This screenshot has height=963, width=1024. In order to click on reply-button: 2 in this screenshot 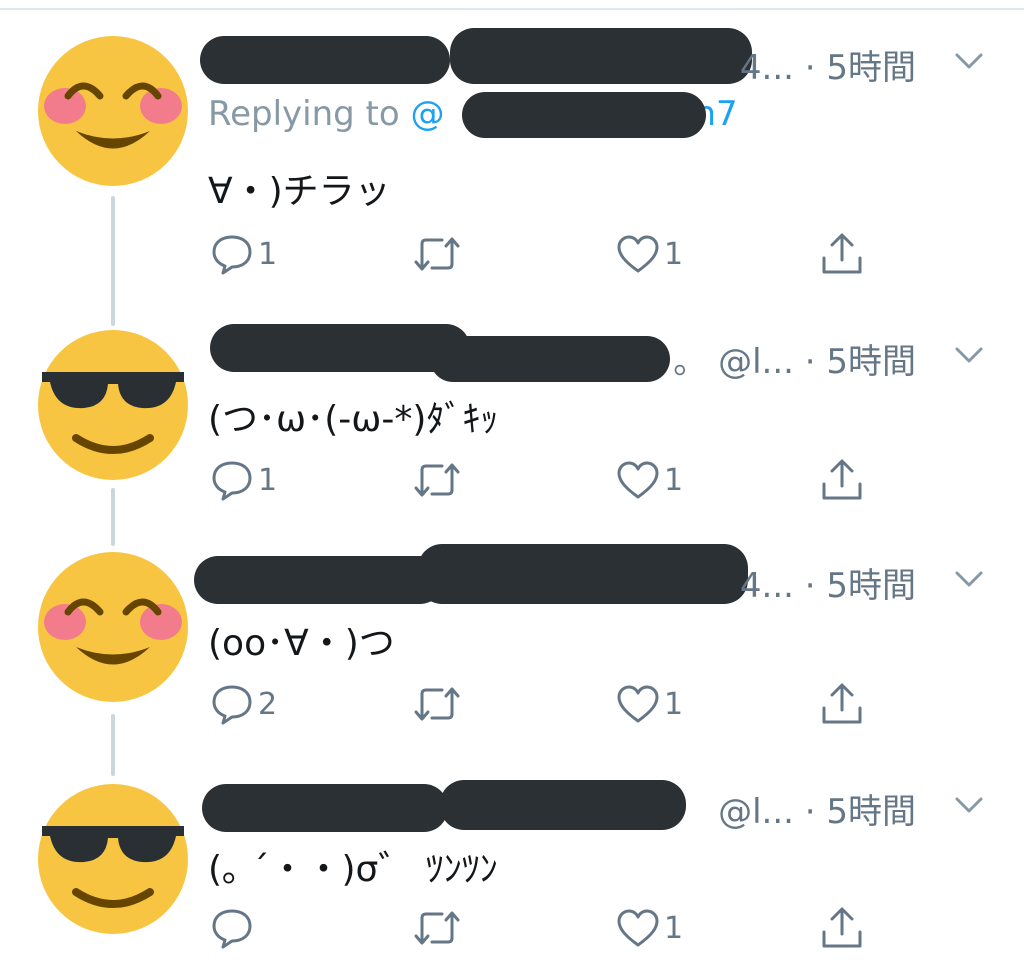, I will do `click(243, 704)`.